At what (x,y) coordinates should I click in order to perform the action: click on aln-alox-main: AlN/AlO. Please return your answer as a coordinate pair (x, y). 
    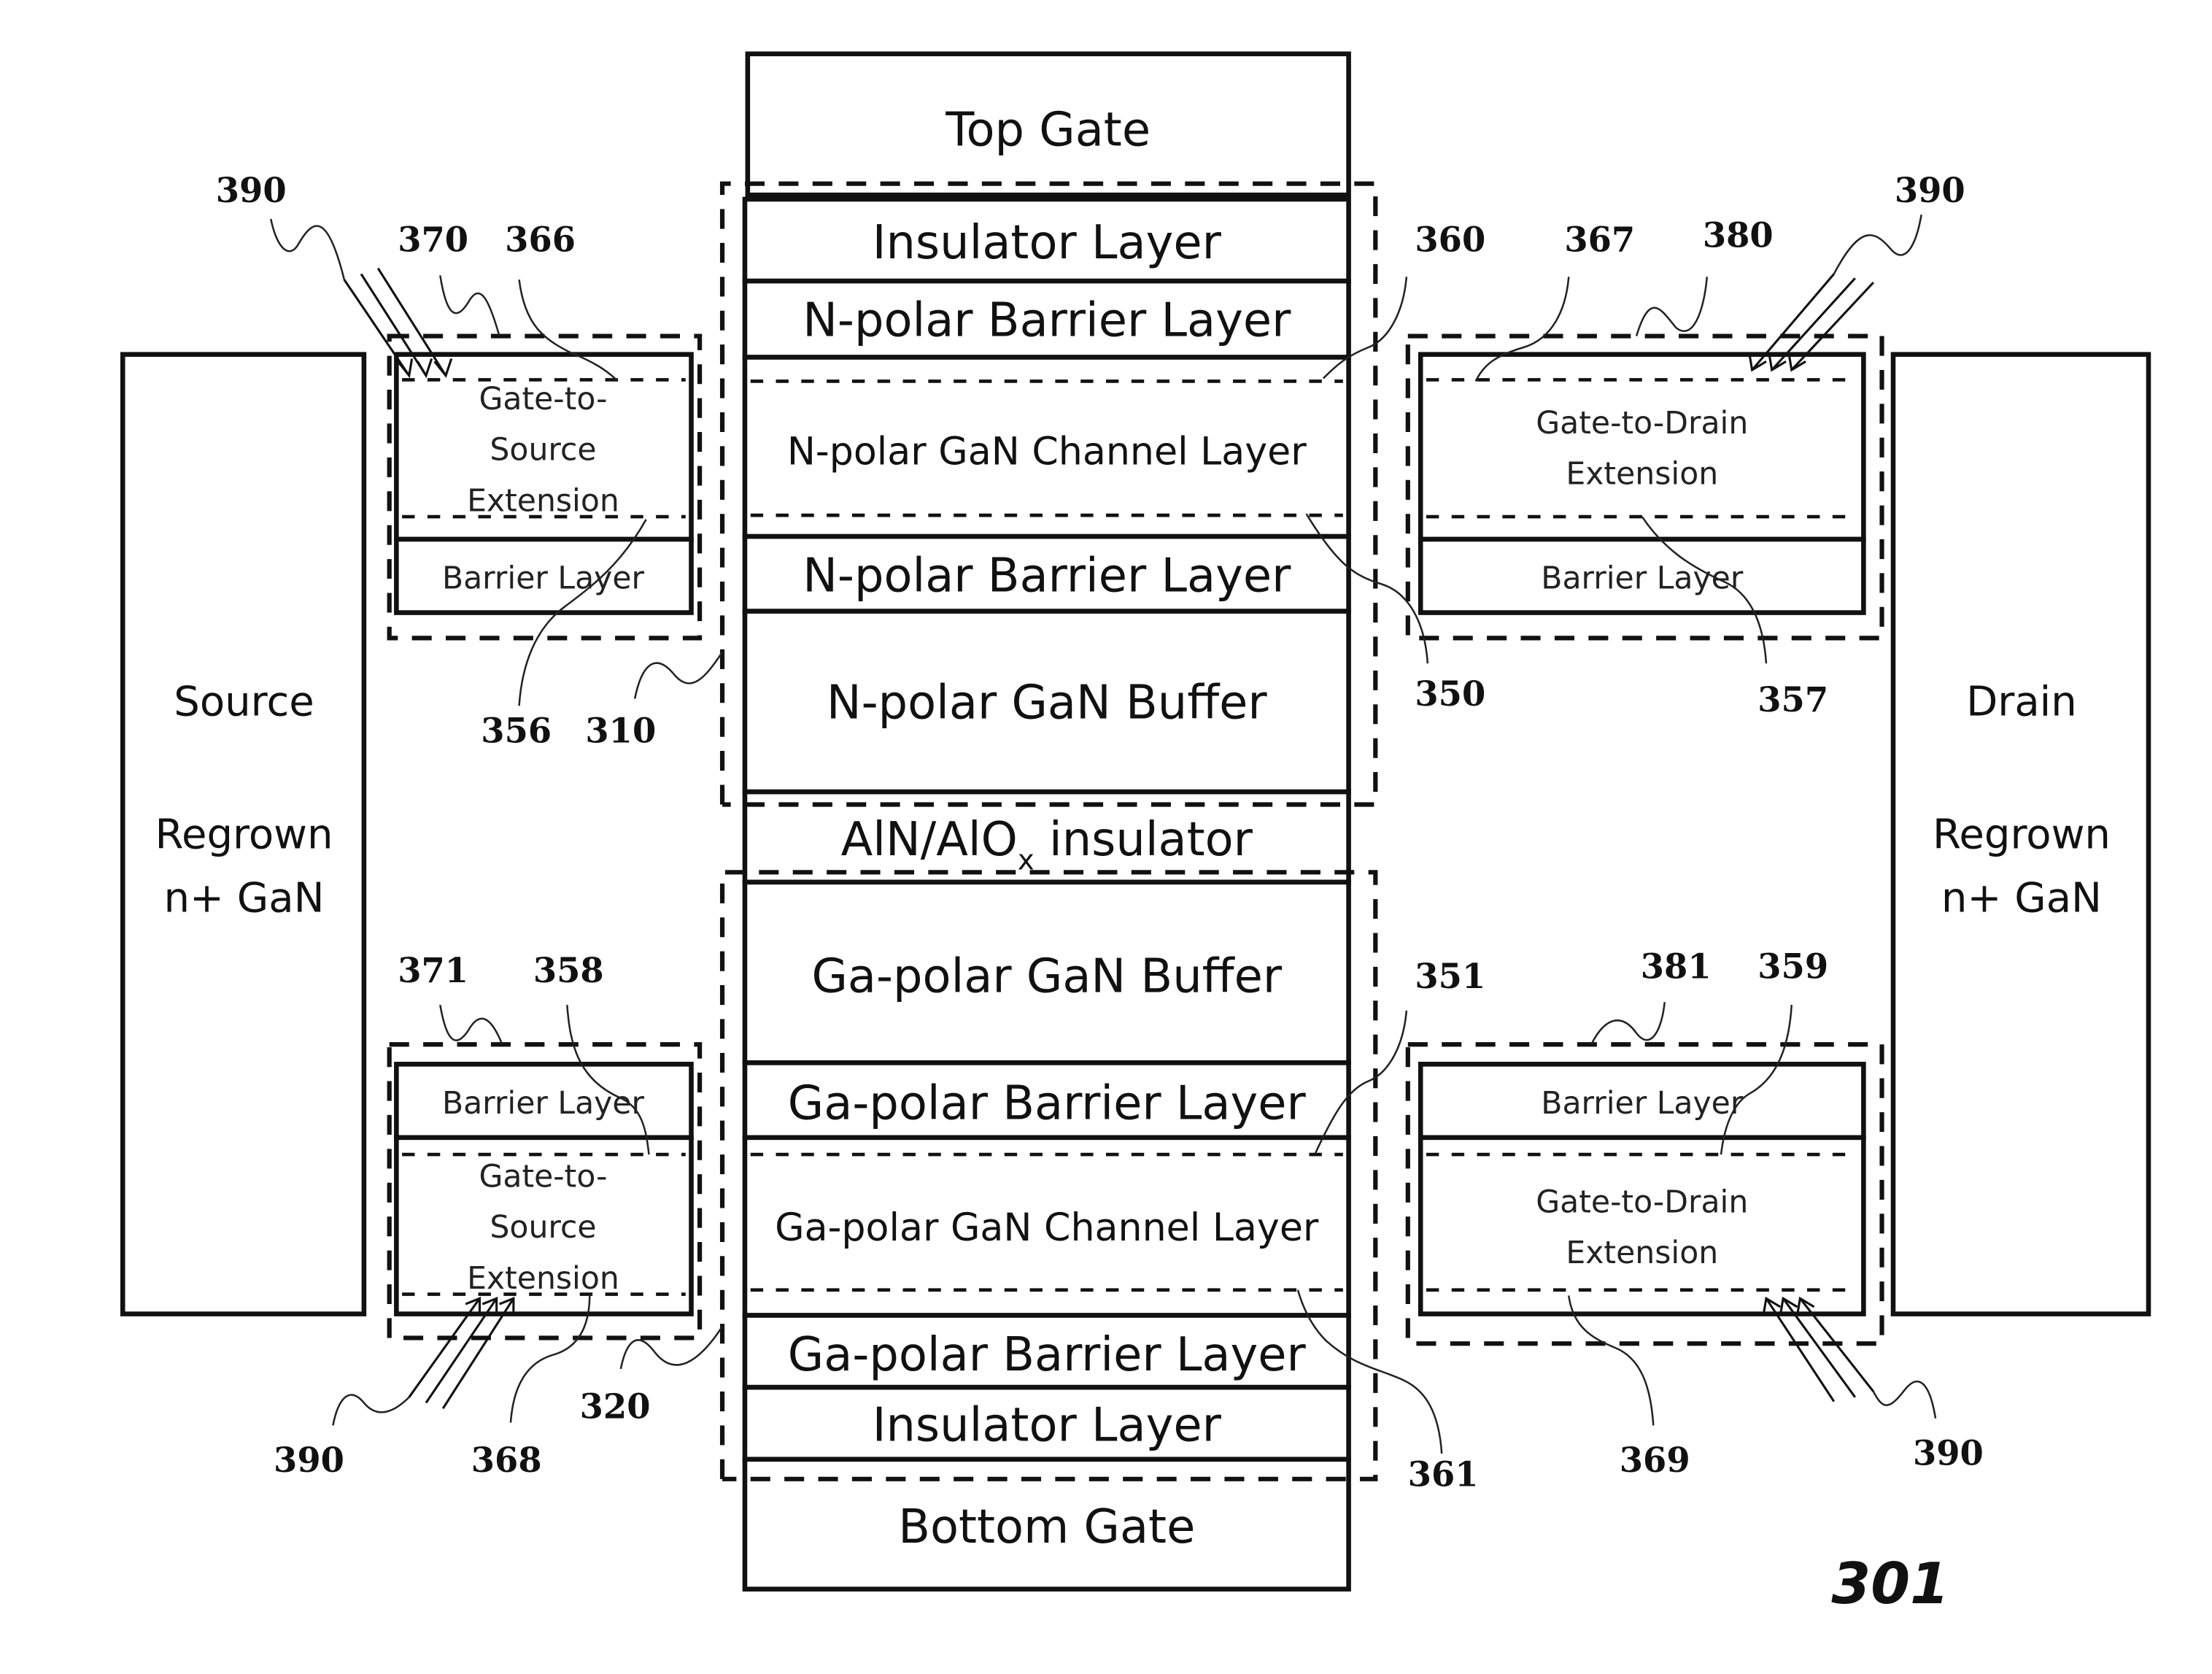
    Looking at the image, I should click on (930, 840).